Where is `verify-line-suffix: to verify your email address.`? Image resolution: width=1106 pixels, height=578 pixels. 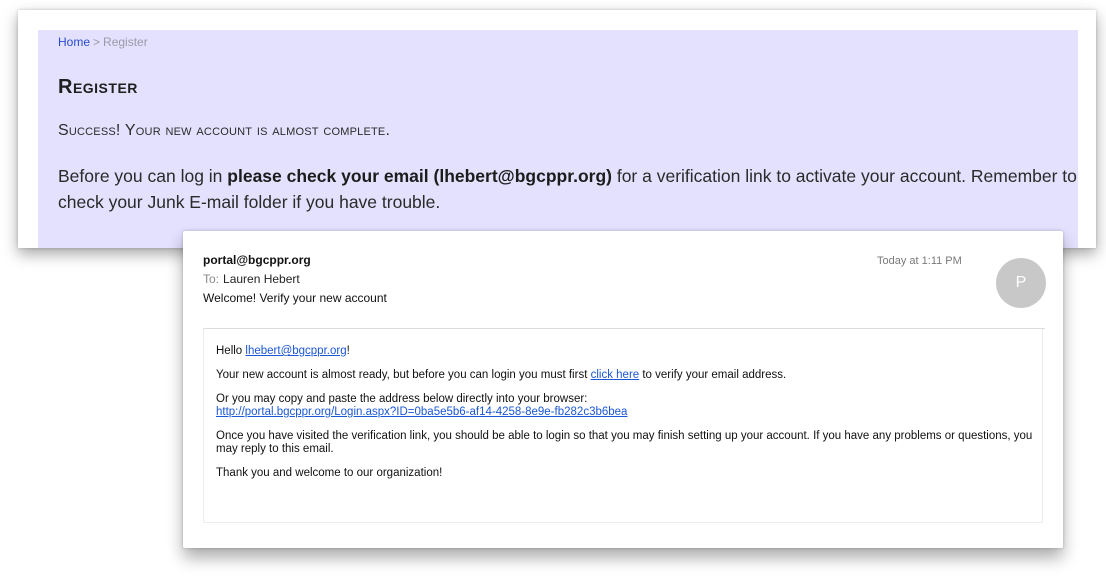 verify-line-suffix: to verify your email address. is located at coordinates (713, 375).